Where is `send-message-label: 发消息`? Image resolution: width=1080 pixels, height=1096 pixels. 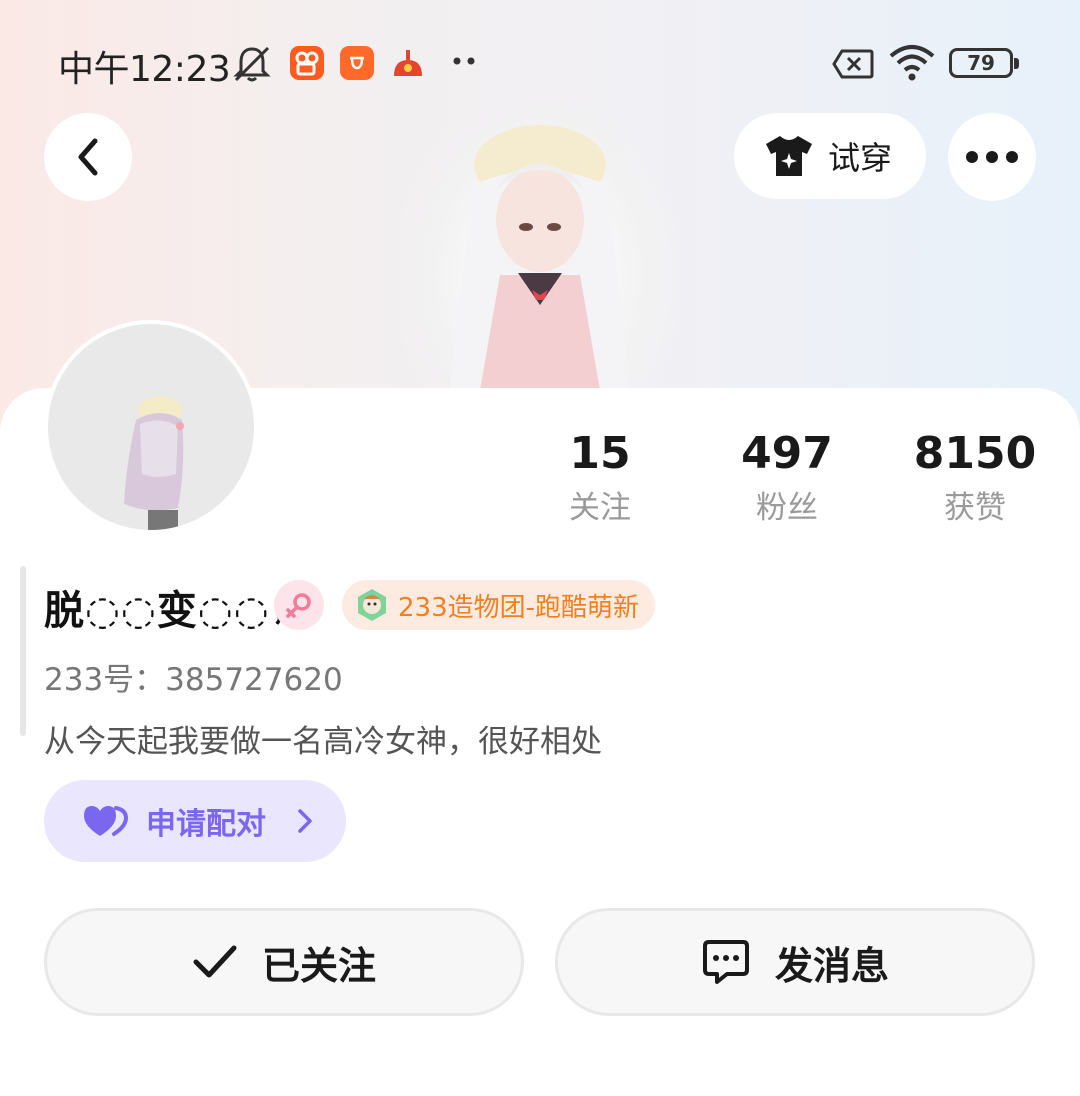 send-message-label: 发消息 is located at coordinates (831, 965).